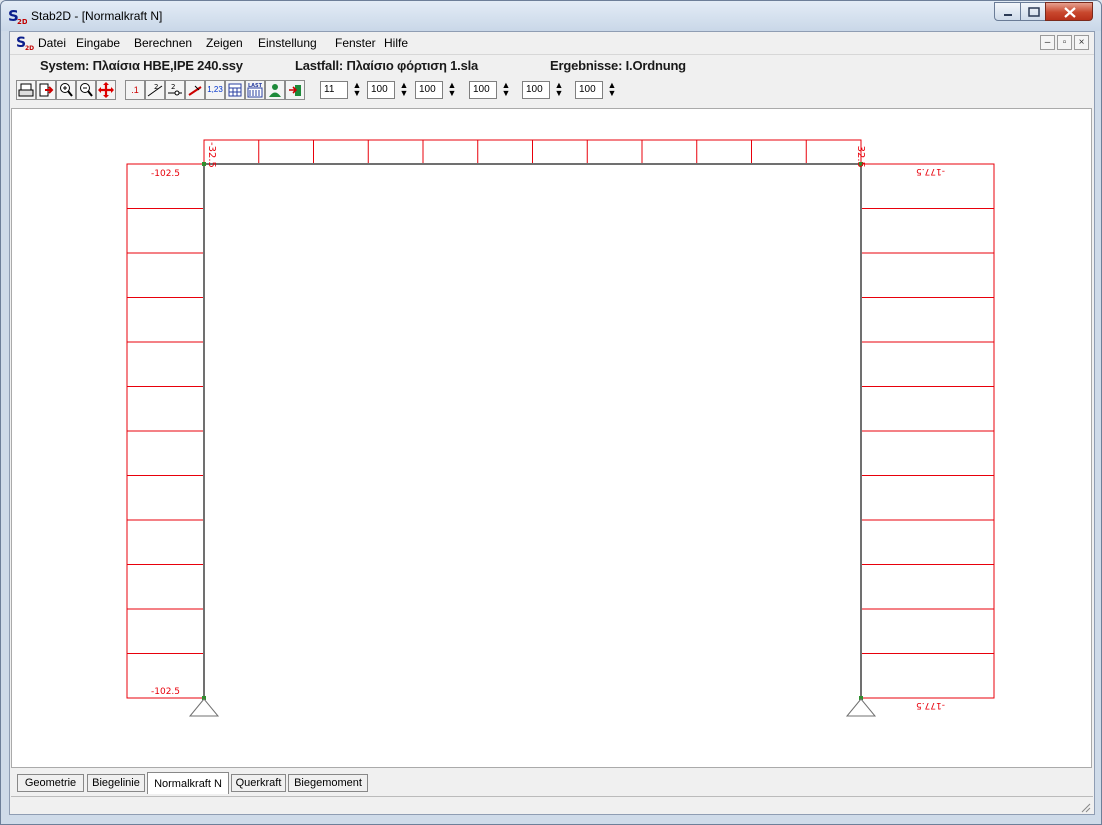 This screenshot has width=1102, height=825. Describe the element at coordinates (552, 805) in the screenshot. I see `status-bar` at that location.